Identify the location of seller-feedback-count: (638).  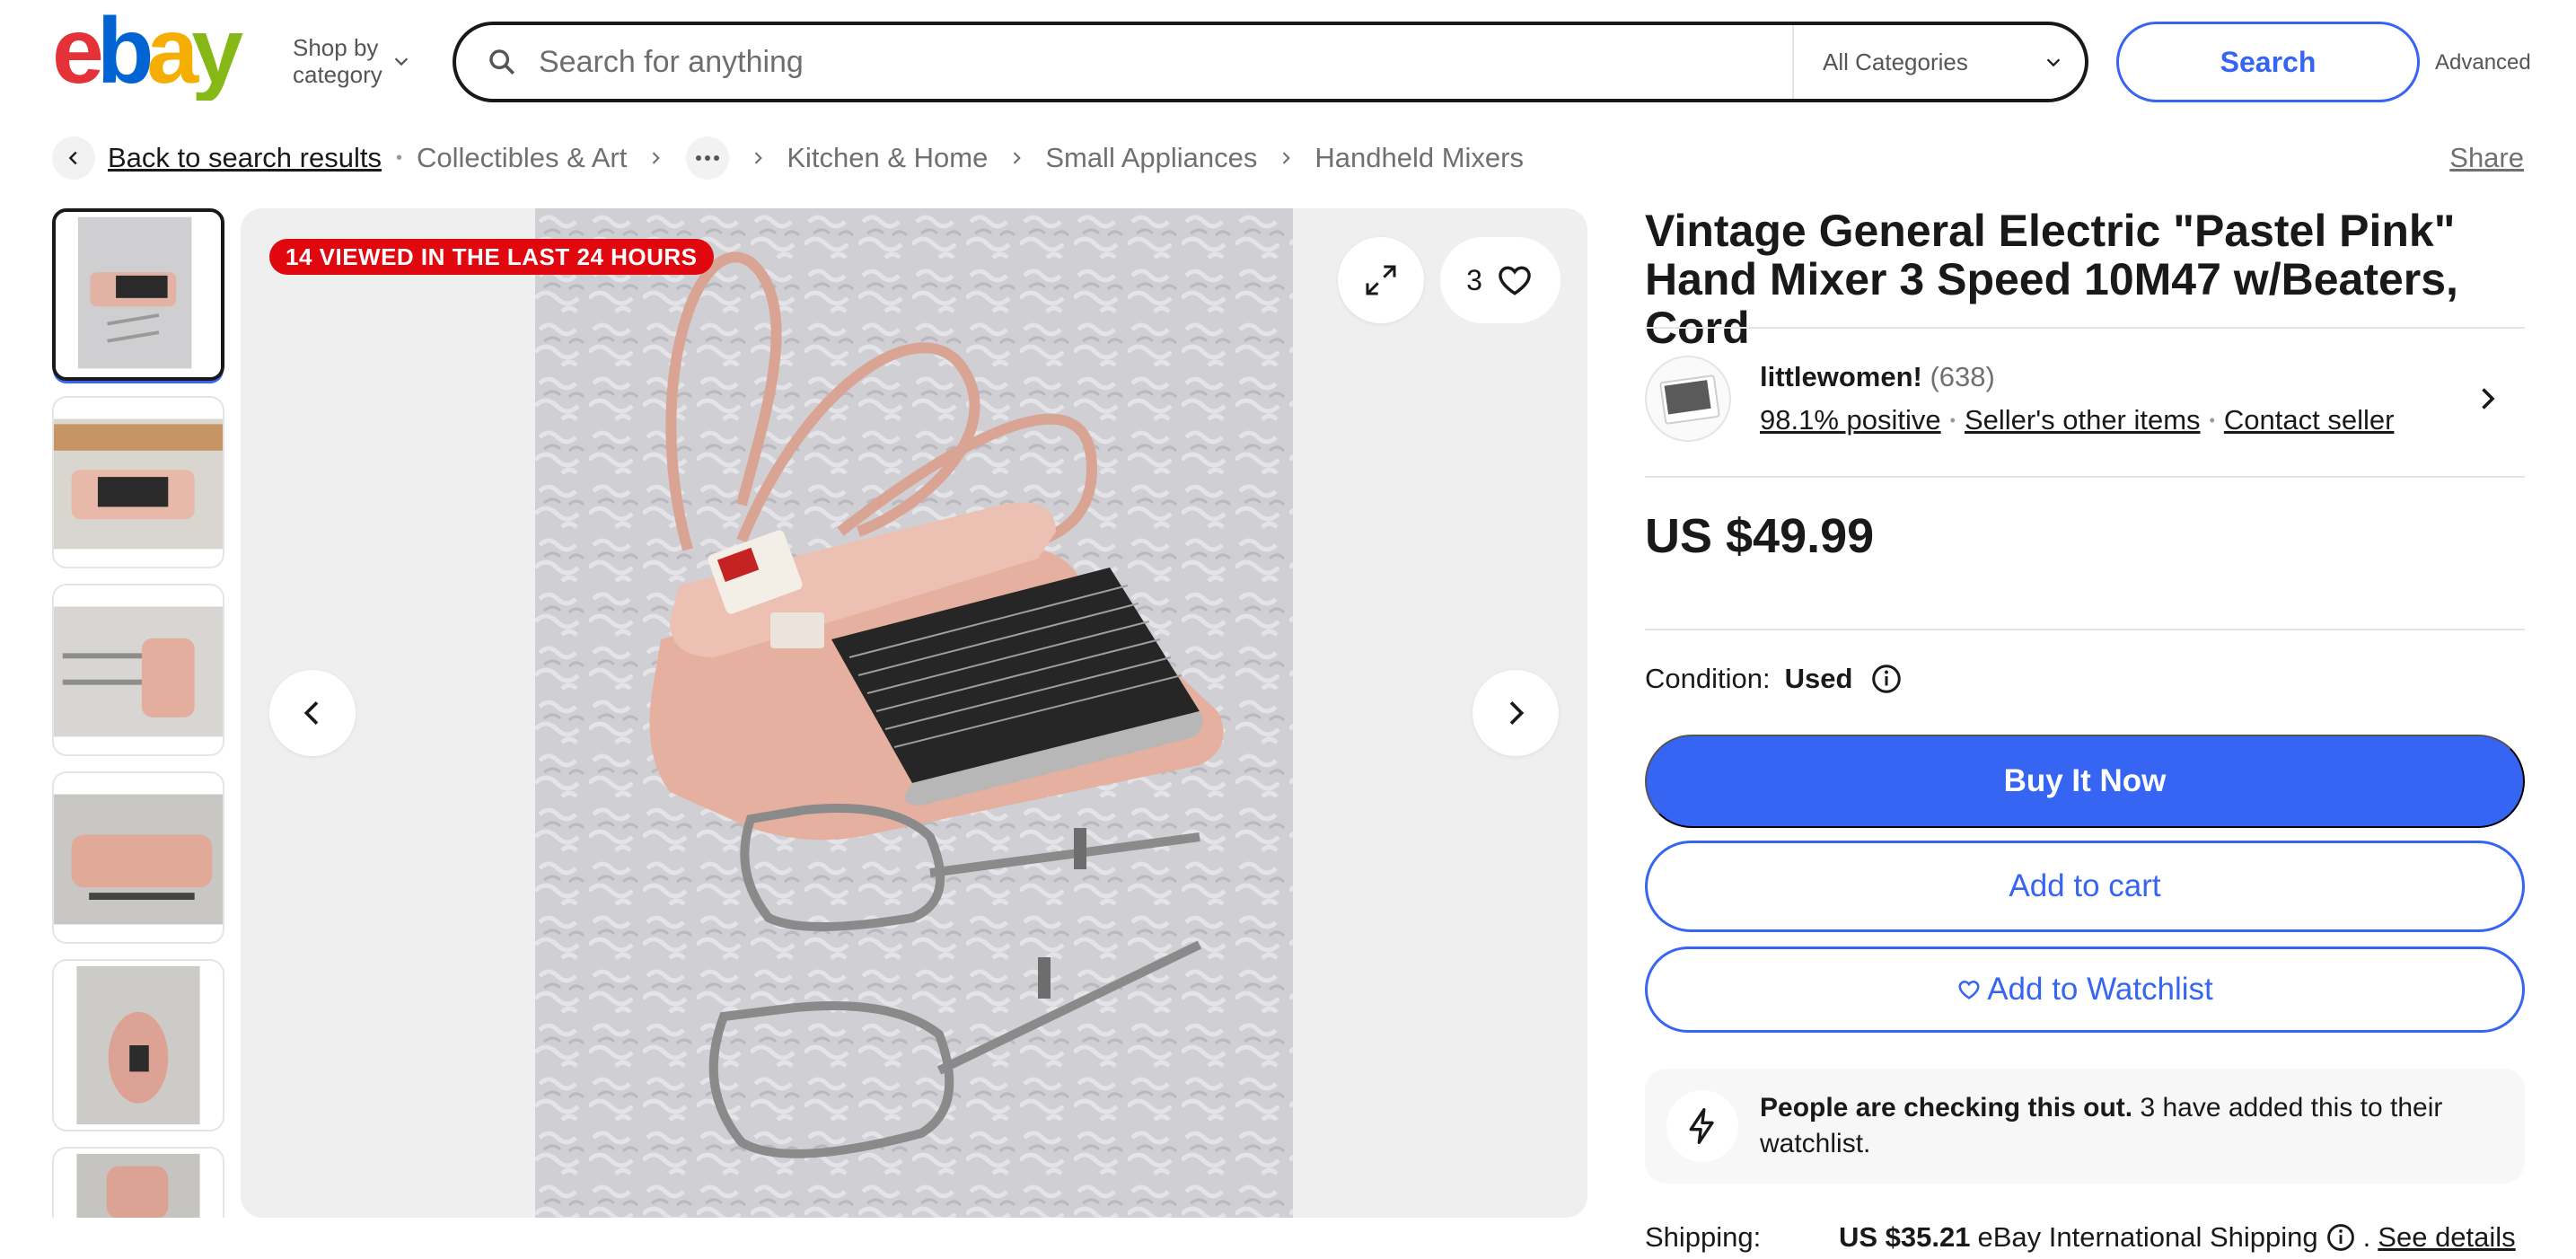
(1962, 376).